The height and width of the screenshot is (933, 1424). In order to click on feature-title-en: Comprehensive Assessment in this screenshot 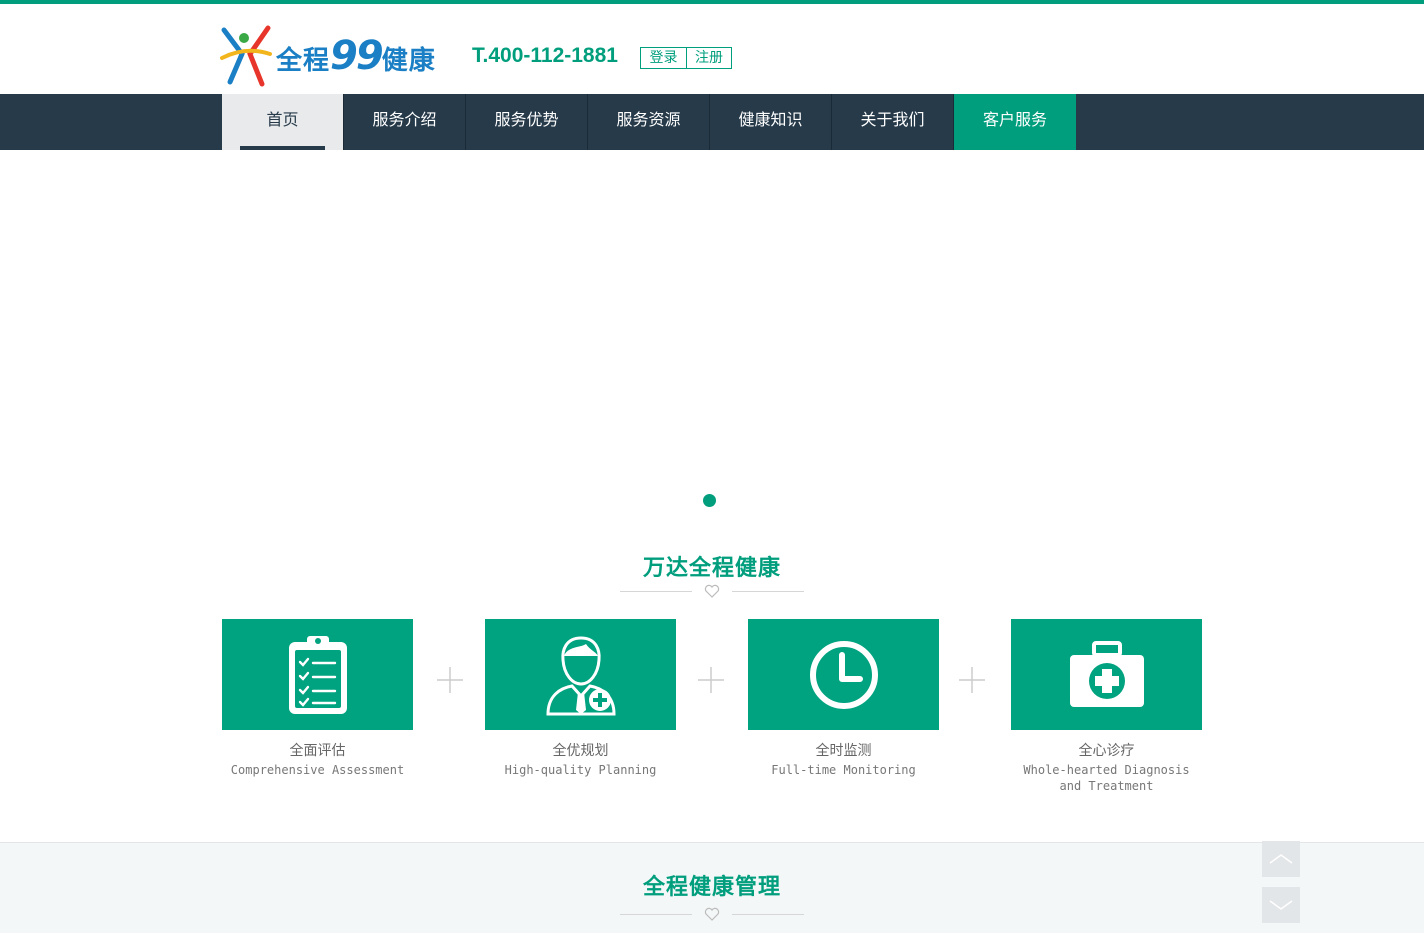, I will do `click(317, 770)`.